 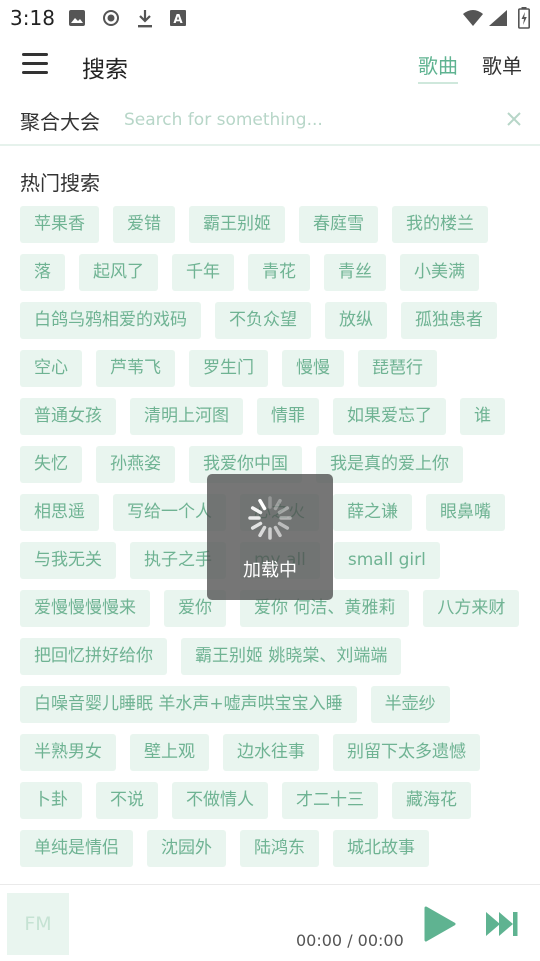 What do you see at coordinates (60, 183) in the screenshot?
I see `hot-search-title: 热门搜索` at bounding box center [60, 183].